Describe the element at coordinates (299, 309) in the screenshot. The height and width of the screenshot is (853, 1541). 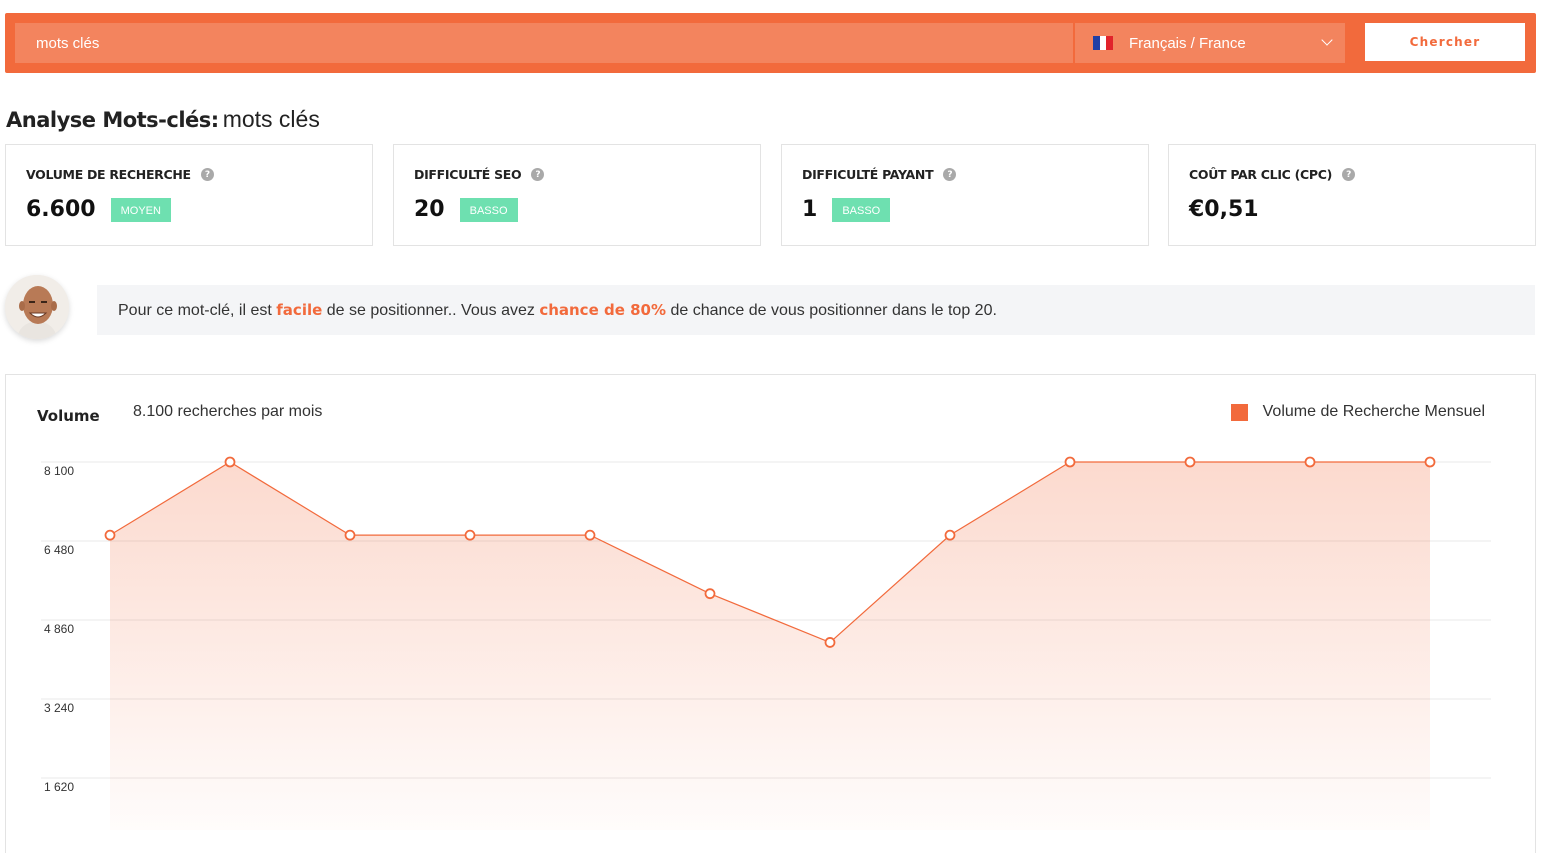
I see `tip-highlight-easy: facile` at that location.